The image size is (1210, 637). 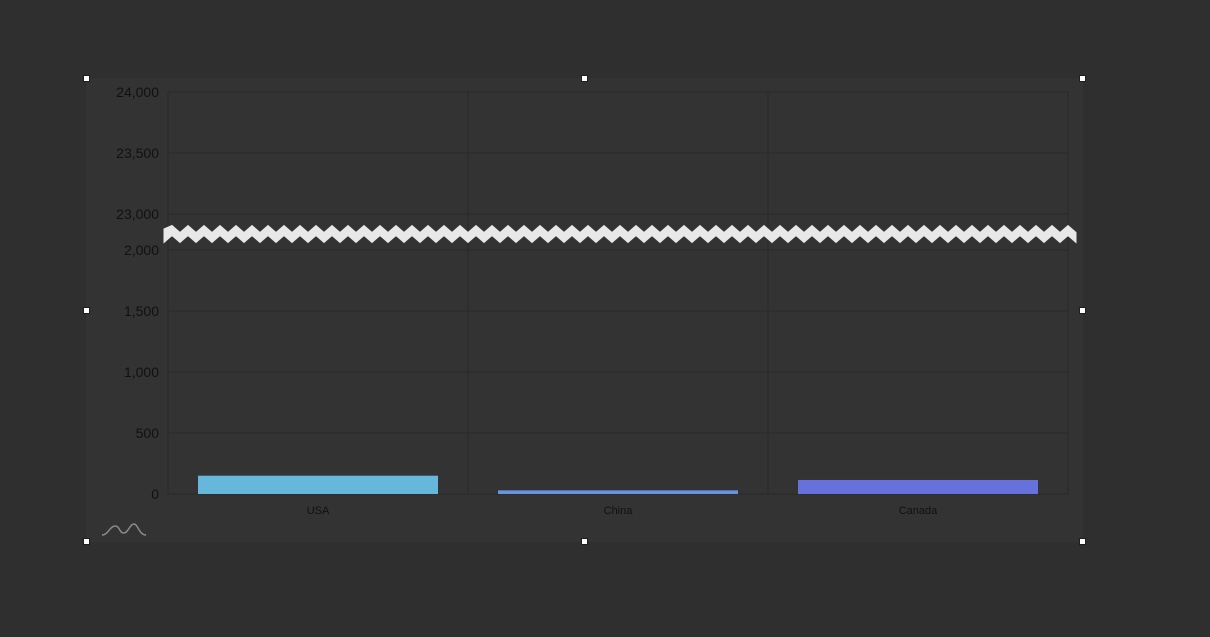 What do you see at coordinates (141, 372) in the screenshot?
I see `y-tick-label: 1,000` at bounding box center [141, 372].